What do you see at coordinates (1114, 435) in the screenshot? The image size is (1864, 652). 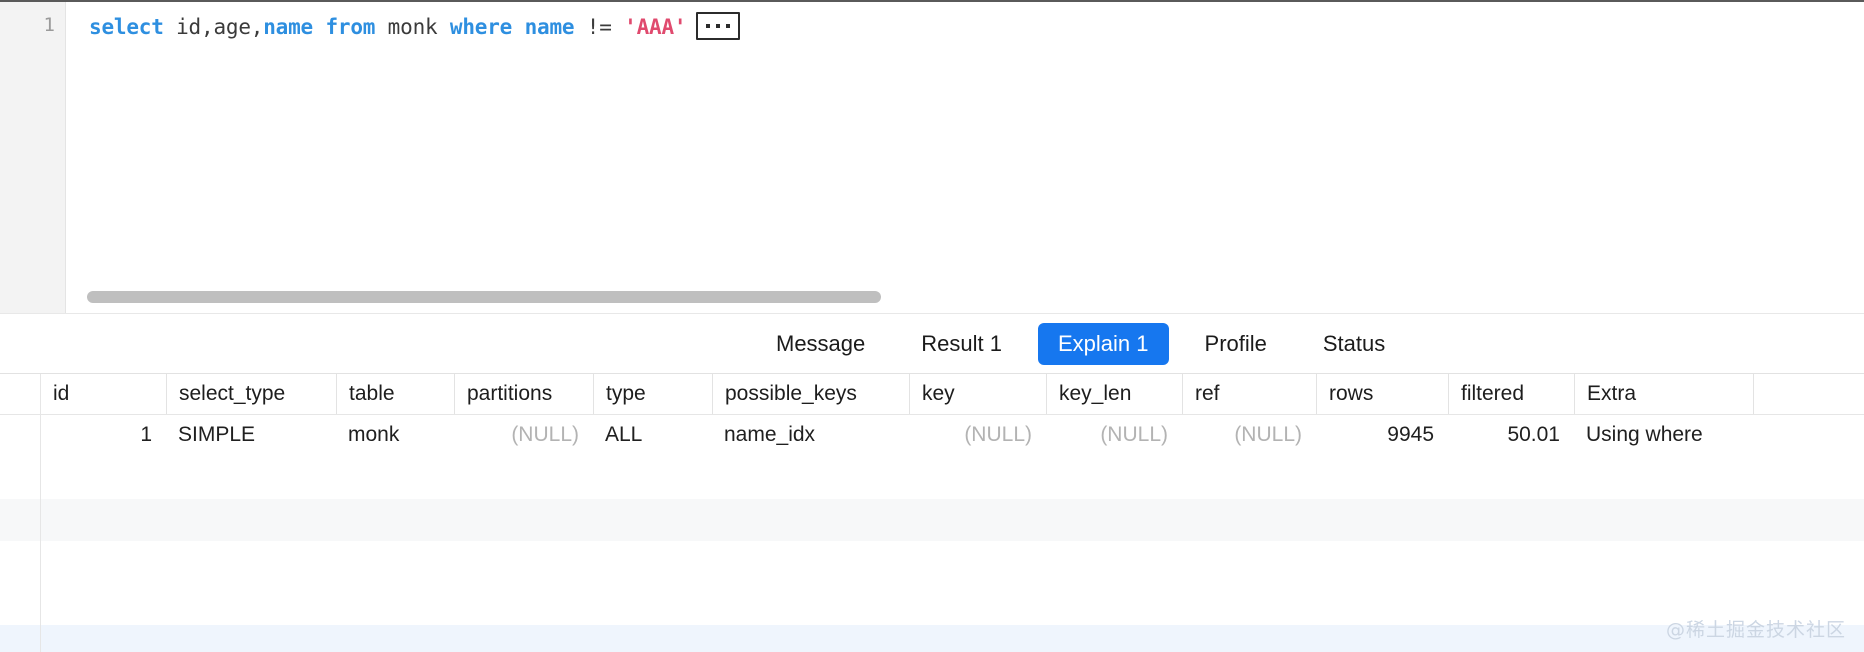 I see `cell-key_len: (NULL)` at bounding box center [1114, 435].